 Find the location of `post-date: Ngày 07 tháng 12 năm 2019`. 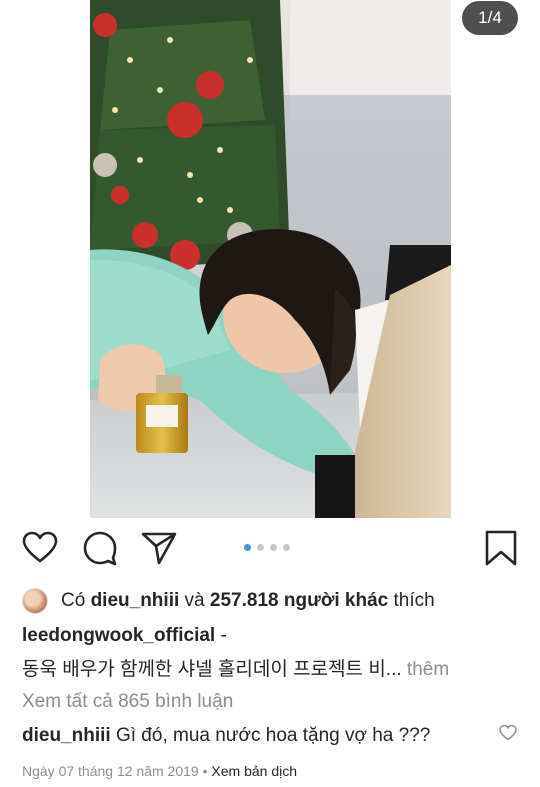

post-date: Ngày 07 tháng 12 năm 2019 is located at coordinates (110, 771).